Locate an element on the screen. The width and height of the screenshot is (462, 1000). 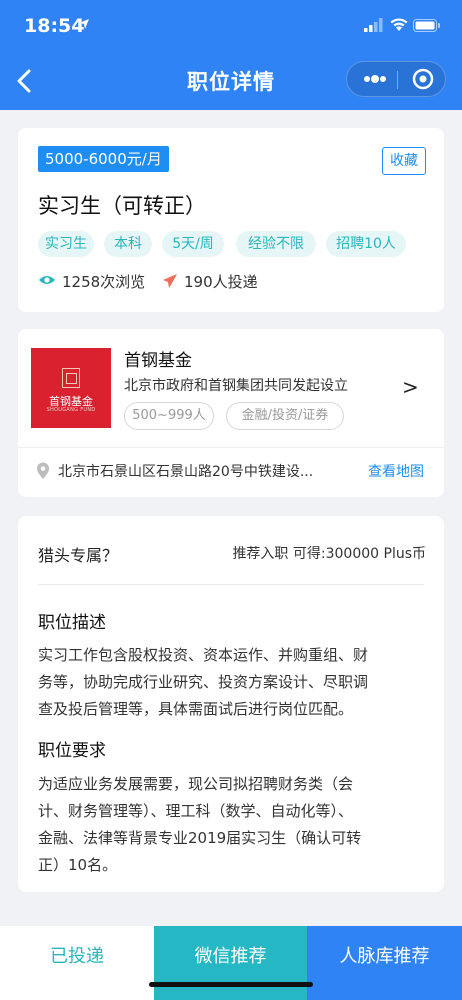
navigation-bar: 职位详情 is located at coordinates (231, 81).